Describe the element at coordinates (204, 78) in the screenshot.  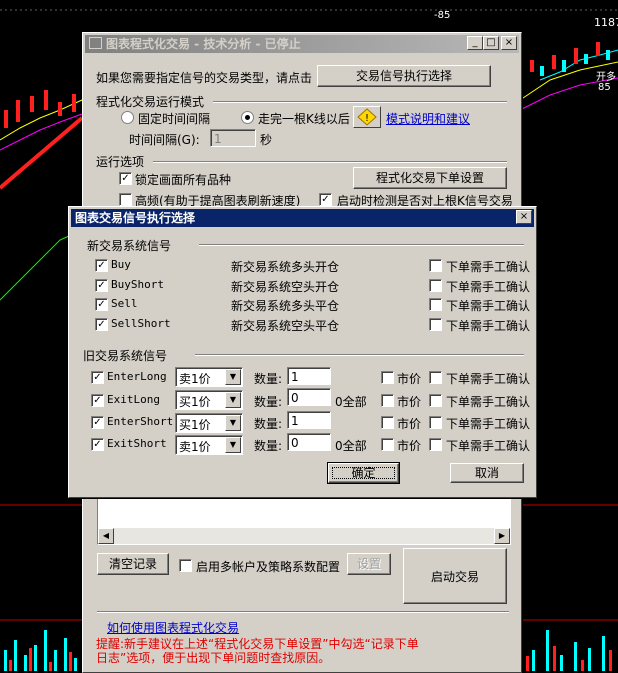
I see `intro-text: 如果您需要指定信号的交易类型，请点击` at that location.